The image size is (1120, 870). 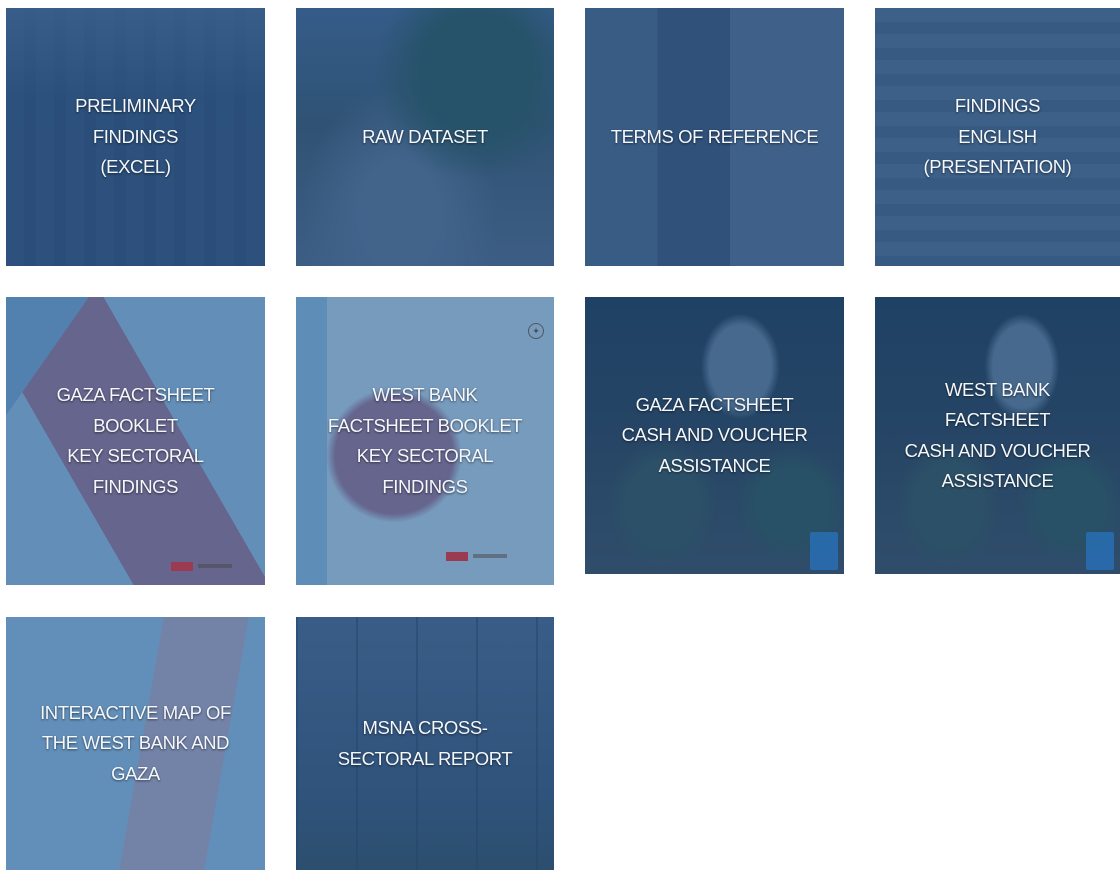 I want to click on tile-findings-english: FINDINGS ENGLISH (PRESENTATION), so click(x=997, y=137).